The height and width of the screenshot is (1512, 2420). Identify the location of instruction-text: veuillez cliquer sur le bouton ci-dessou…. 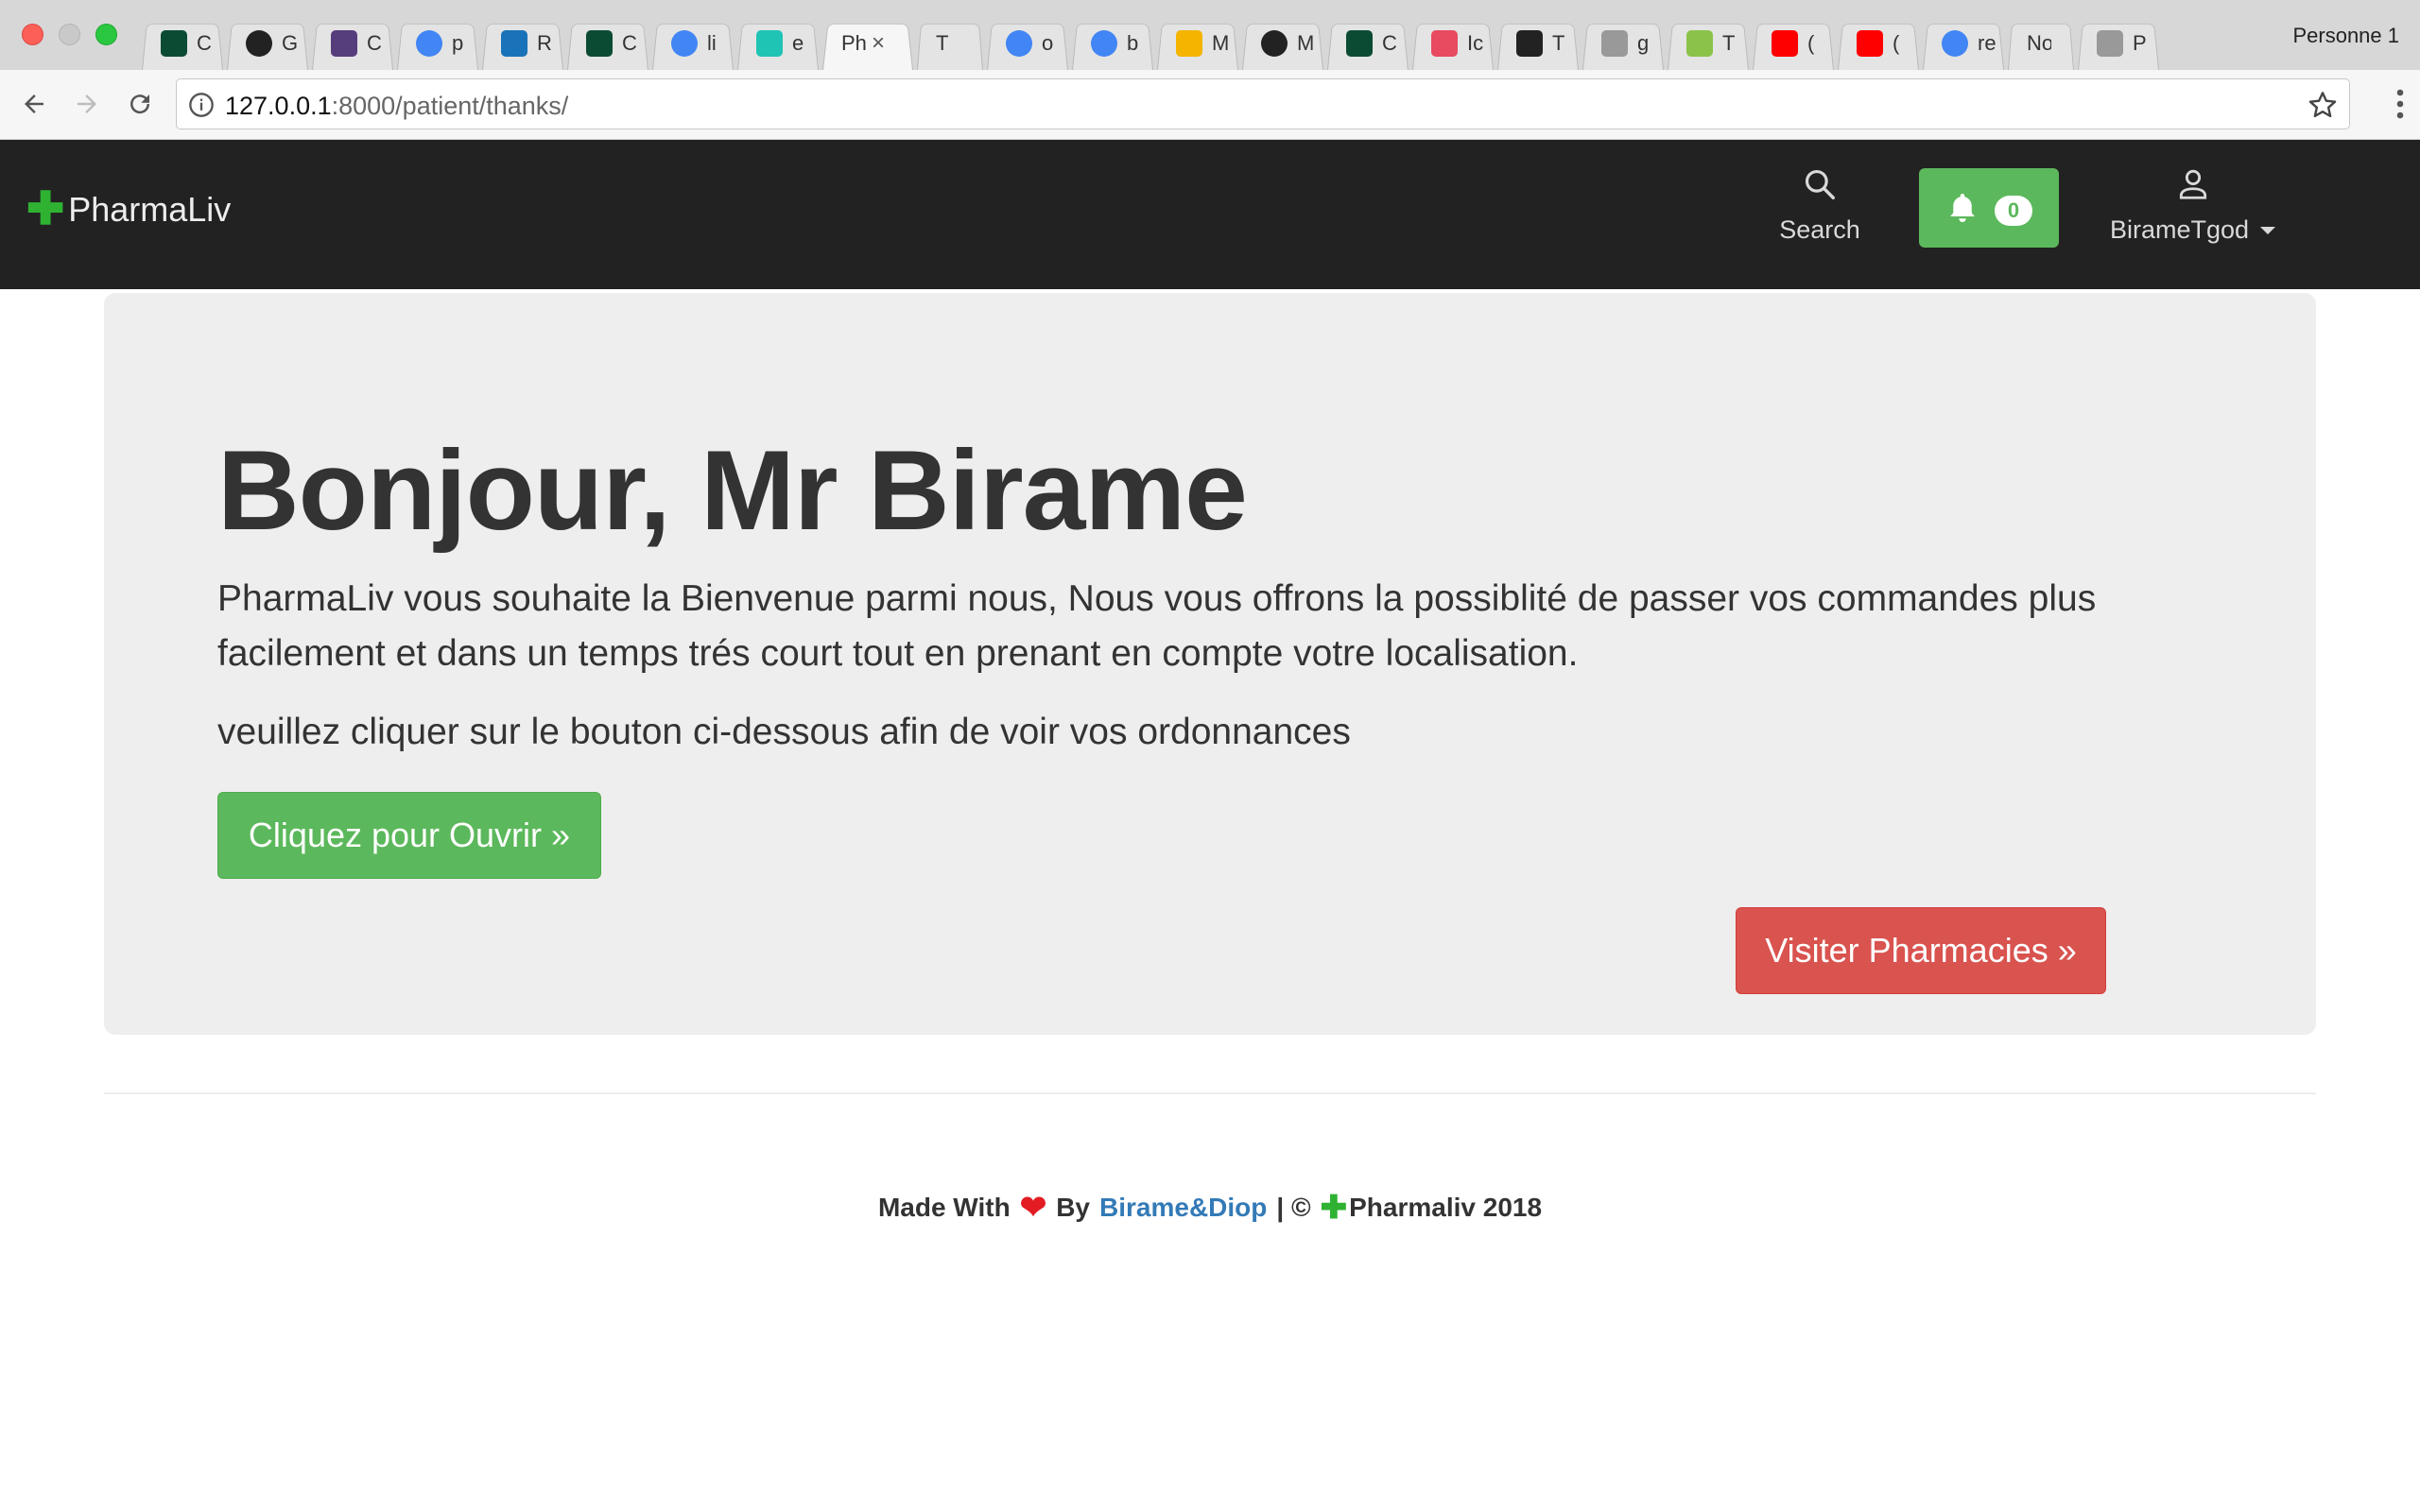
(784, 732).